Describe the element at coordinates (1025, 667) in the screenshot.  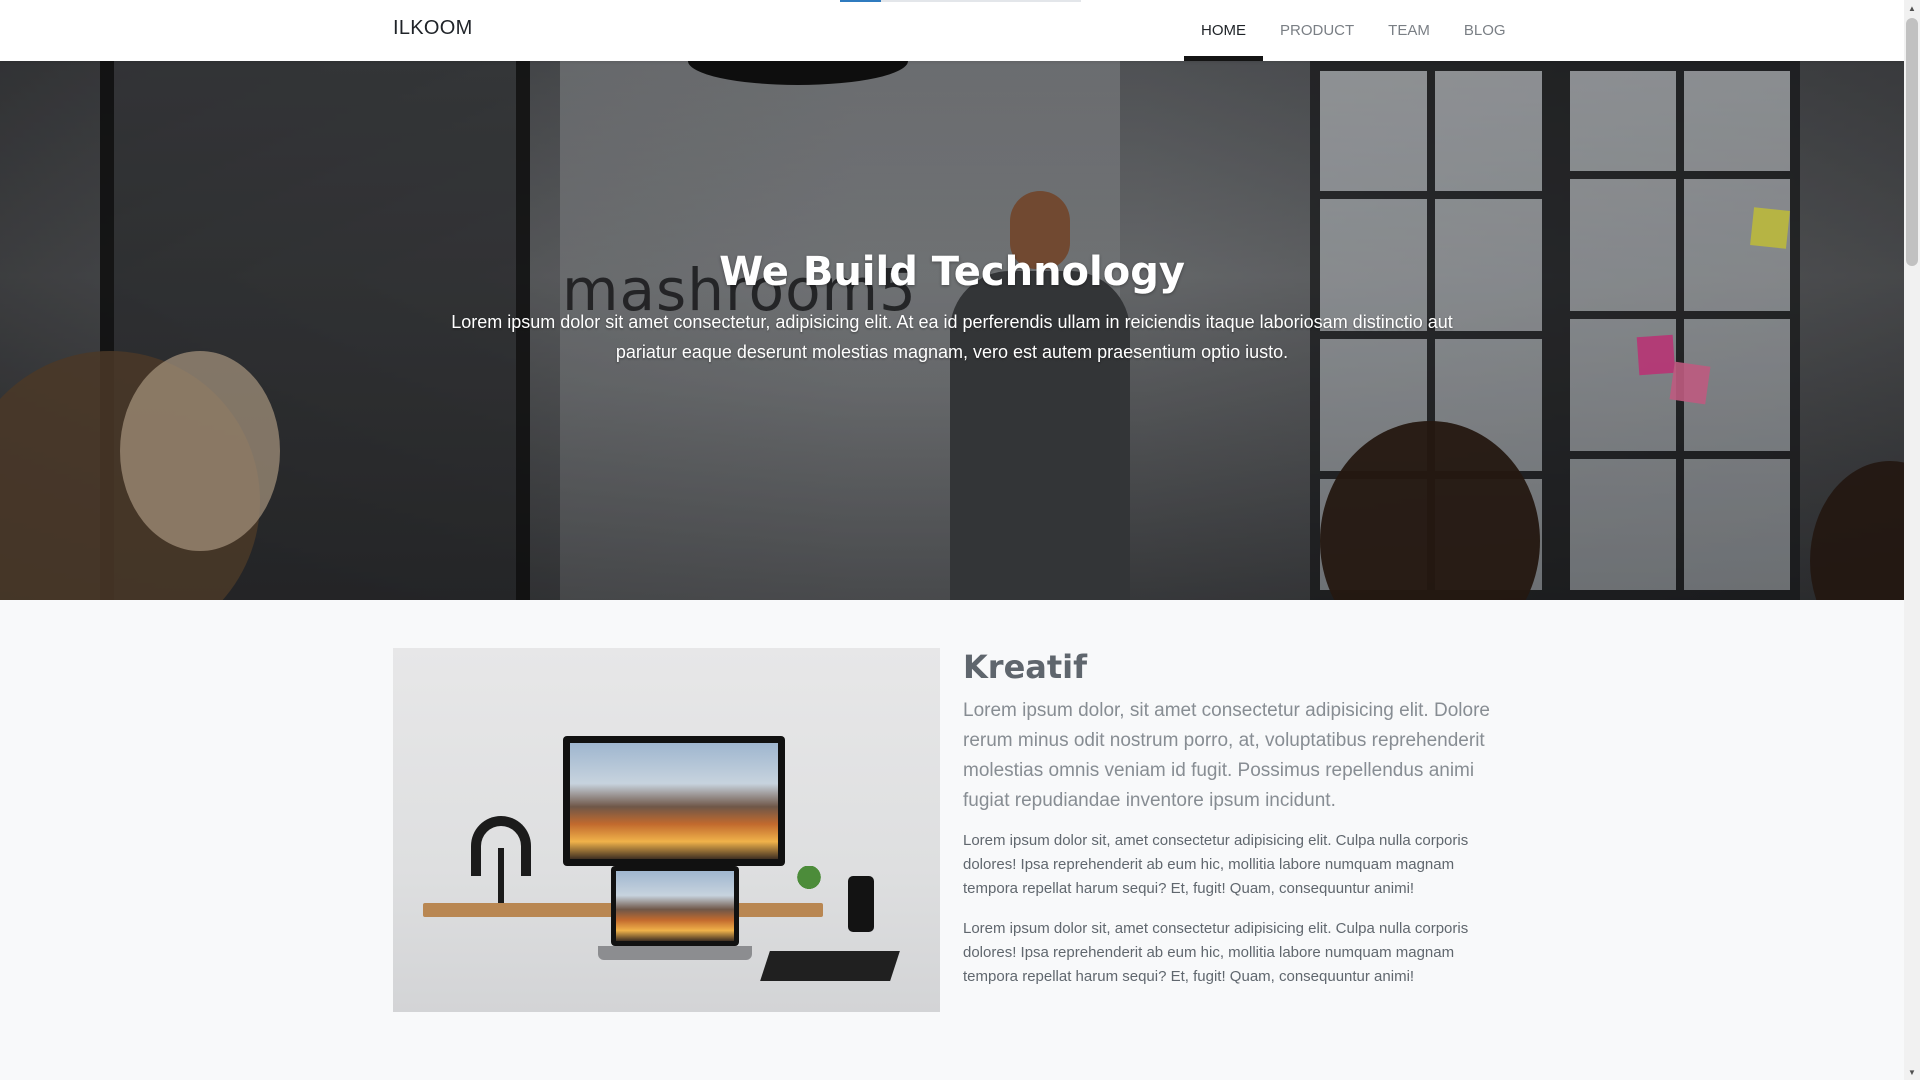
I see `feature-title: Kreatif` at that location.